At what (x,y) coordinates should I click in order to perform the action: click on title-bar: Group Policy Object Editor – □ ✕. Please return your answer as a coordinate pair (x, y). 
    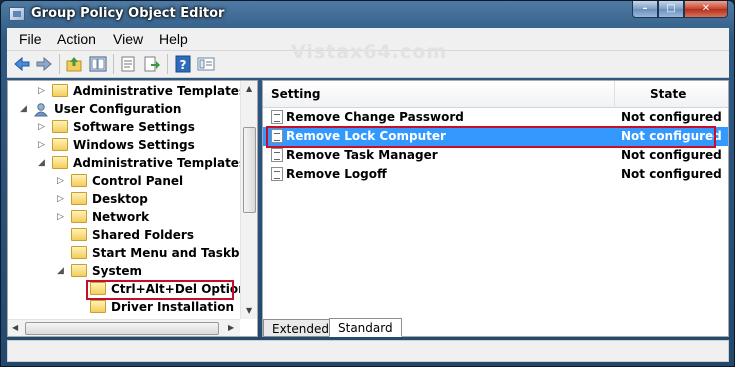
    Looking at the image, I should click on (367, 14).